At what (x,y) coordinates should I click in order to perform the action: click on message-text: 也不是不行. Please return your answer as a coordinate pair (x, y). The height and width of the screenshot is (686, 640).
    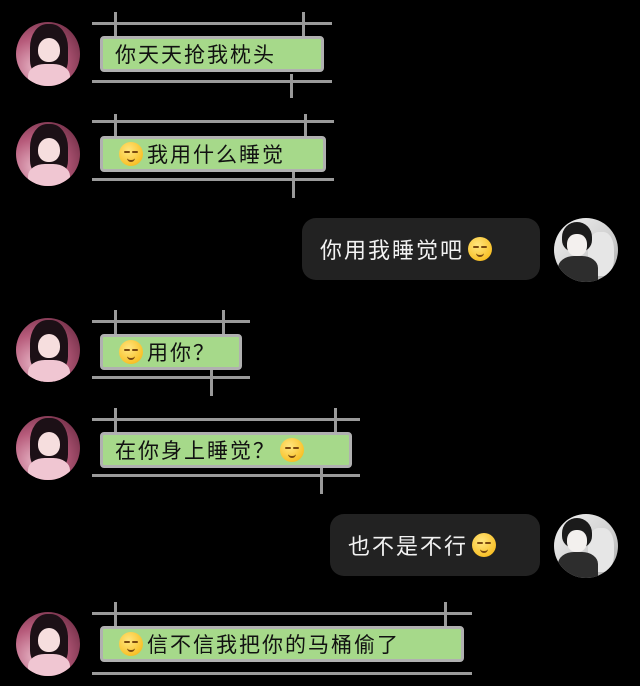
    Looking at the image, I should click on (408, 547).